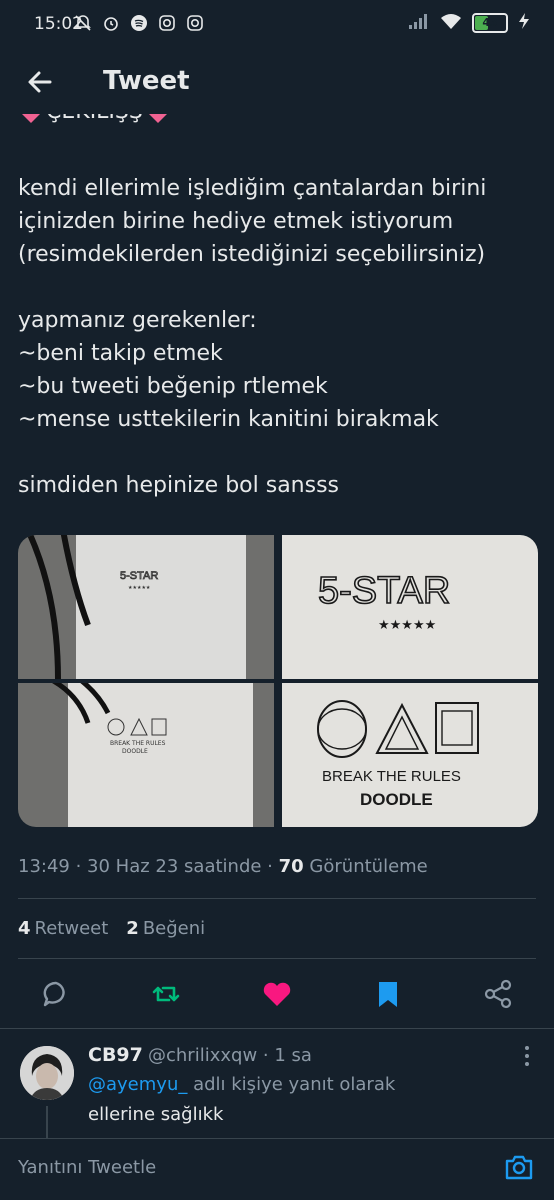 Image resolution: width=554 pixels, height=1200 pixels. What do you see at coordinates (524, 23) in the screenshot?
I see `charging-icon` at bounding box center [524, 23].